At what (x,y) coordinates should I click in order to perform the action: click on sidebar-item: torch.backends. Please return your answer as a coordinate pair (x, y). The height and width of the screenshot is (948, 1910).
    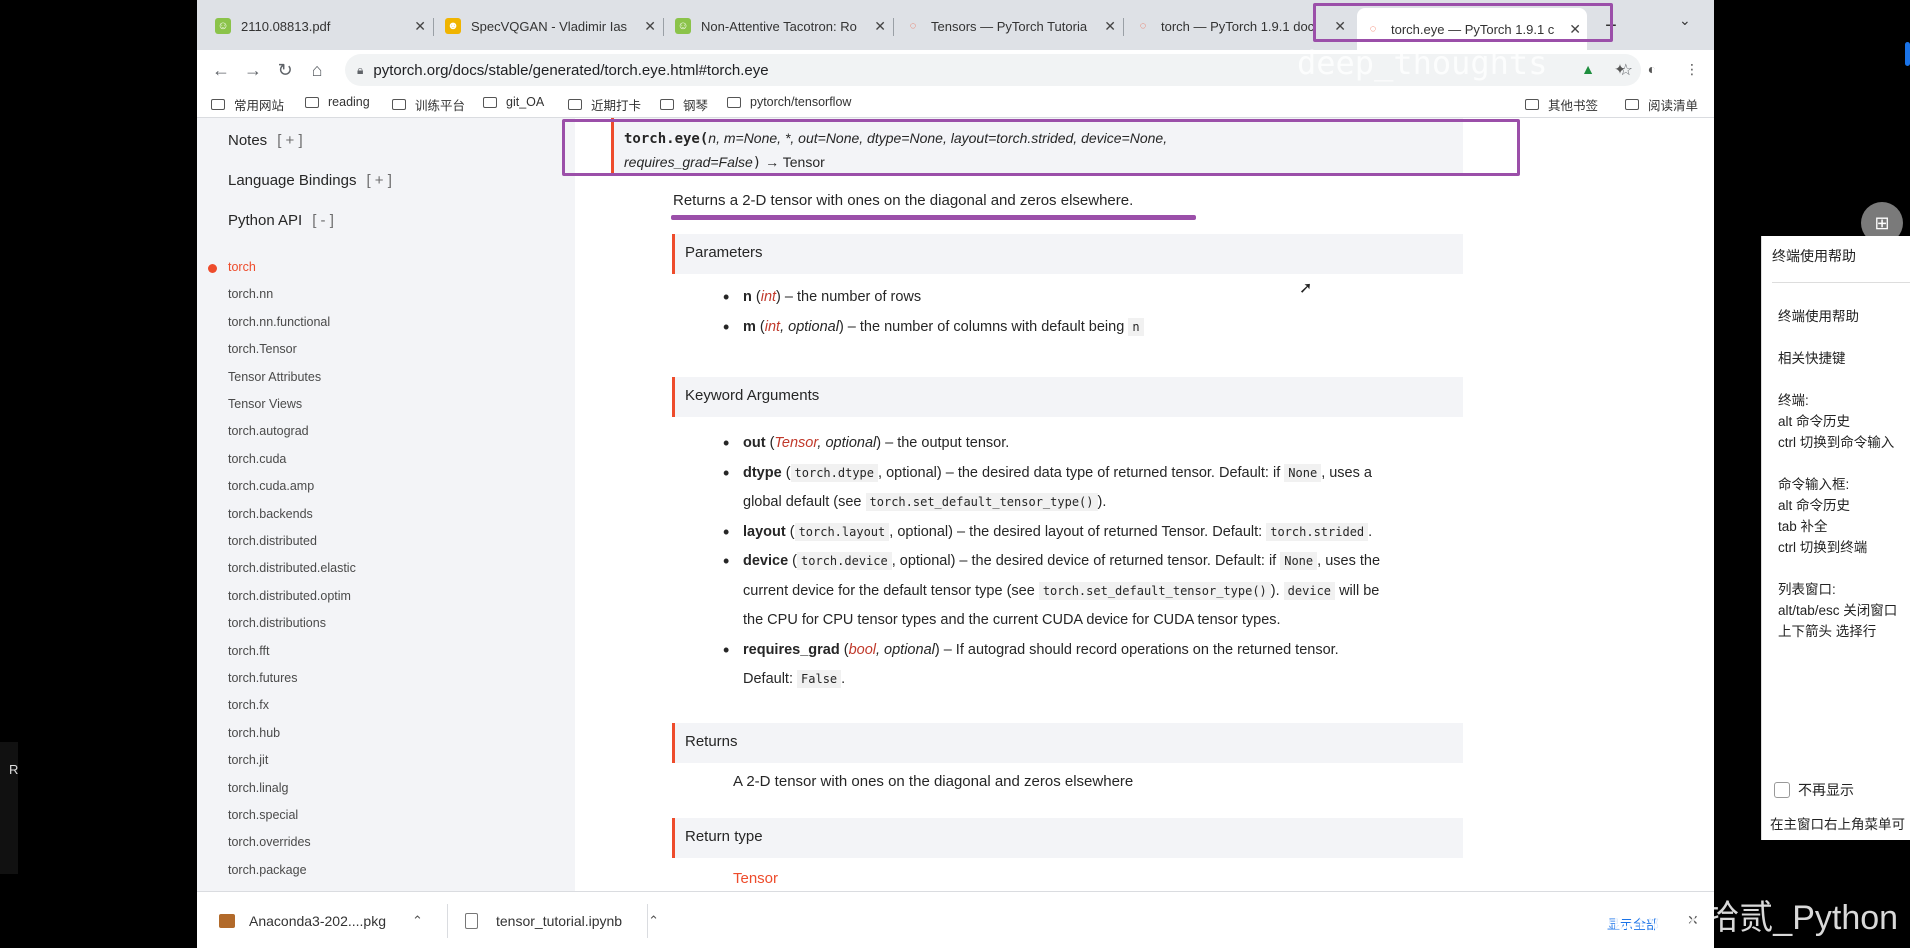
    Looking at the image, I should click on (270, 514).